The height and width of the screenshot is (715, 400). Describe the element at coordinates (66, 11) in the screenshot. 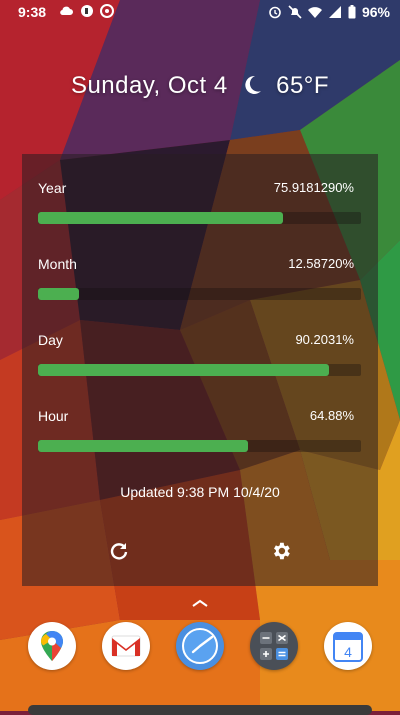

I see `cloud-icon` at that location.